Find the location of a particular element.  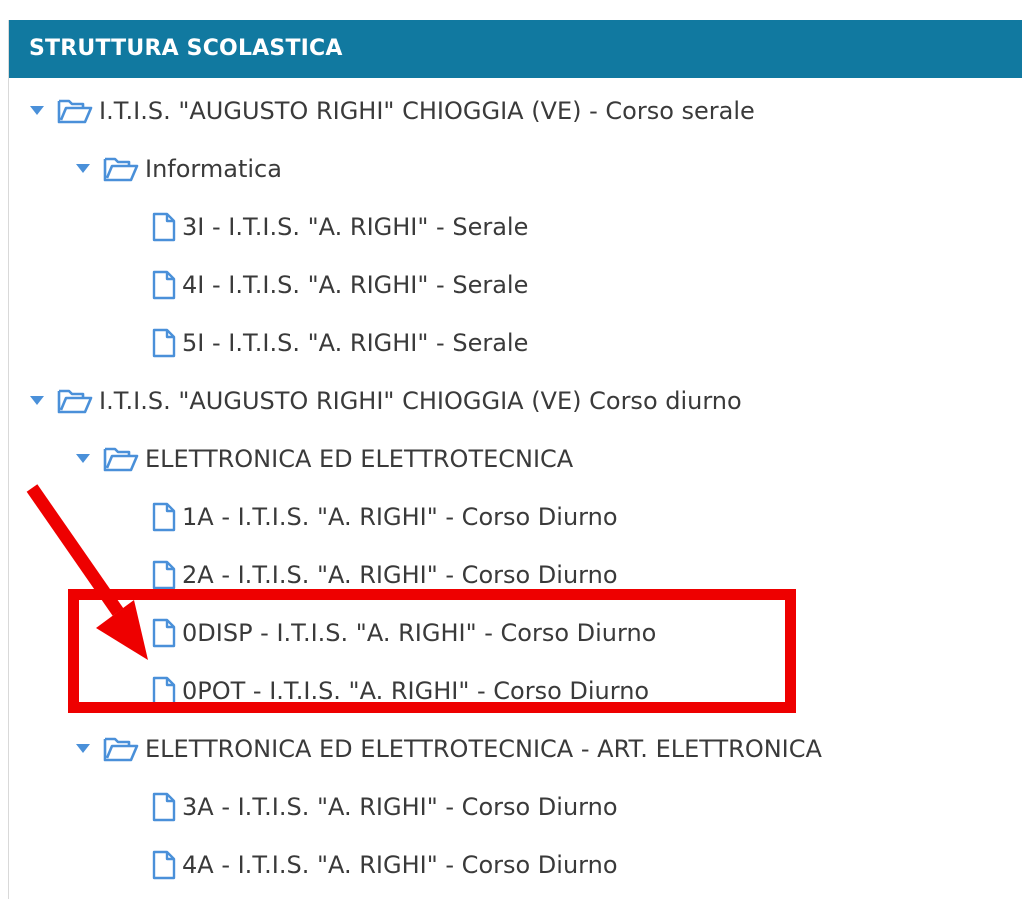

tree-node-label: 5I - I.T.I.S. "A. RIGHI" - Serale is located at coordinates (355, 343).